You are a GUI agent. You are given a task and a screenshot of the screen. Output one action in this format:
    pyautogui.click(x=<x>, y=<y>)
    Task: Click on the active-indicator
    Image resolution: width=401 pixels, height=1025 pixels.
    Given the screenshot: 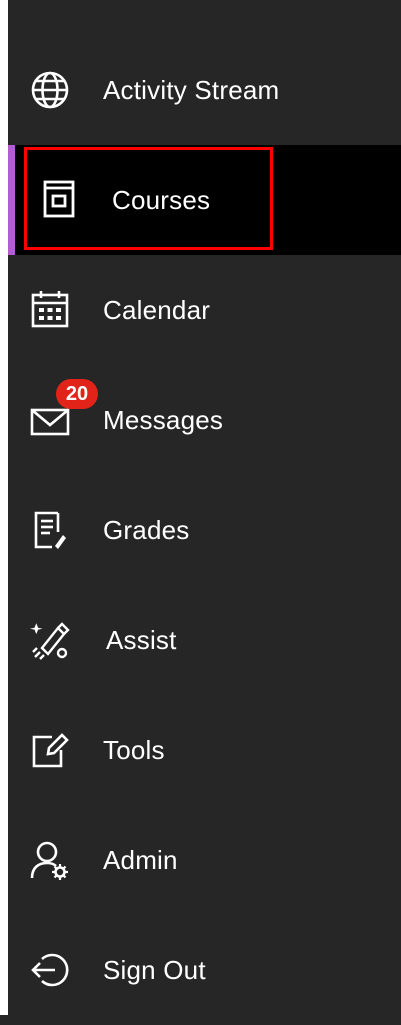 What is the action you would take?
    pyautogui.click(x=11, y=200)
    